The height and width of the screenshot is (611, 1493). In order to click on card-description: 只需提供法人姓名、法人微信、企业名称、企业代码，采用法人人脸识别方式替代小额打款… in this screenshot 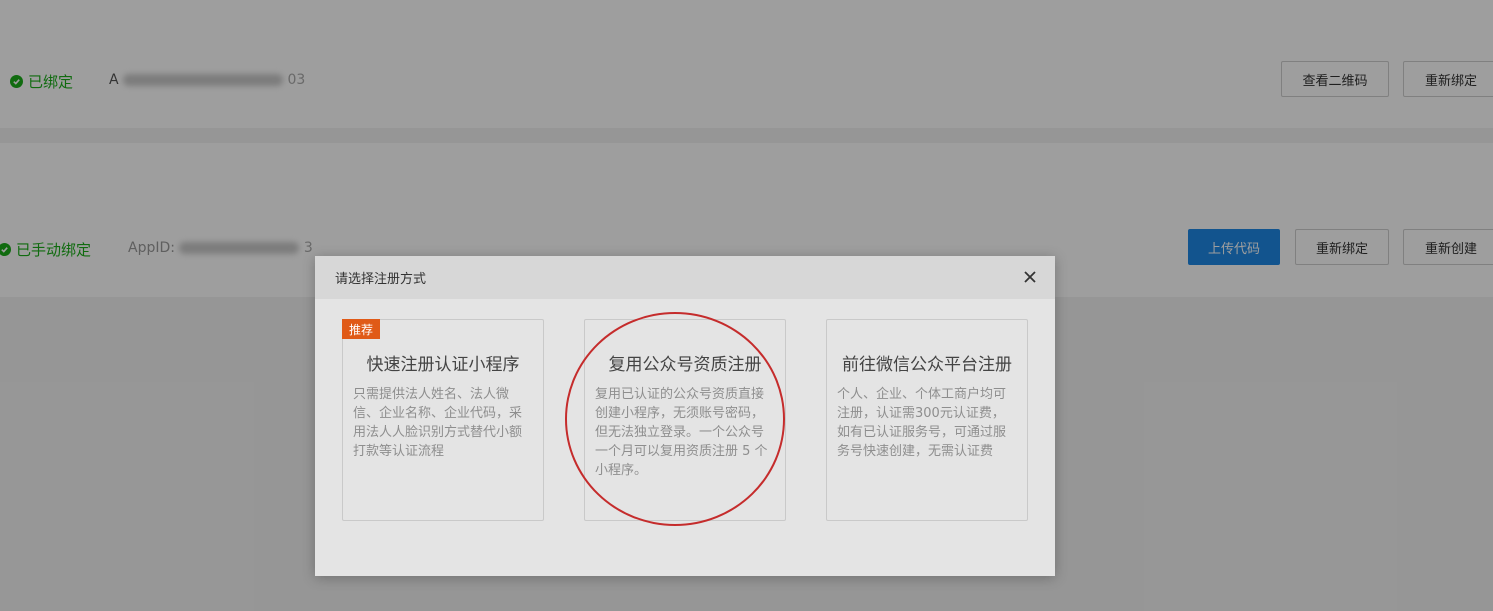, I will do `click(438, 423)`.